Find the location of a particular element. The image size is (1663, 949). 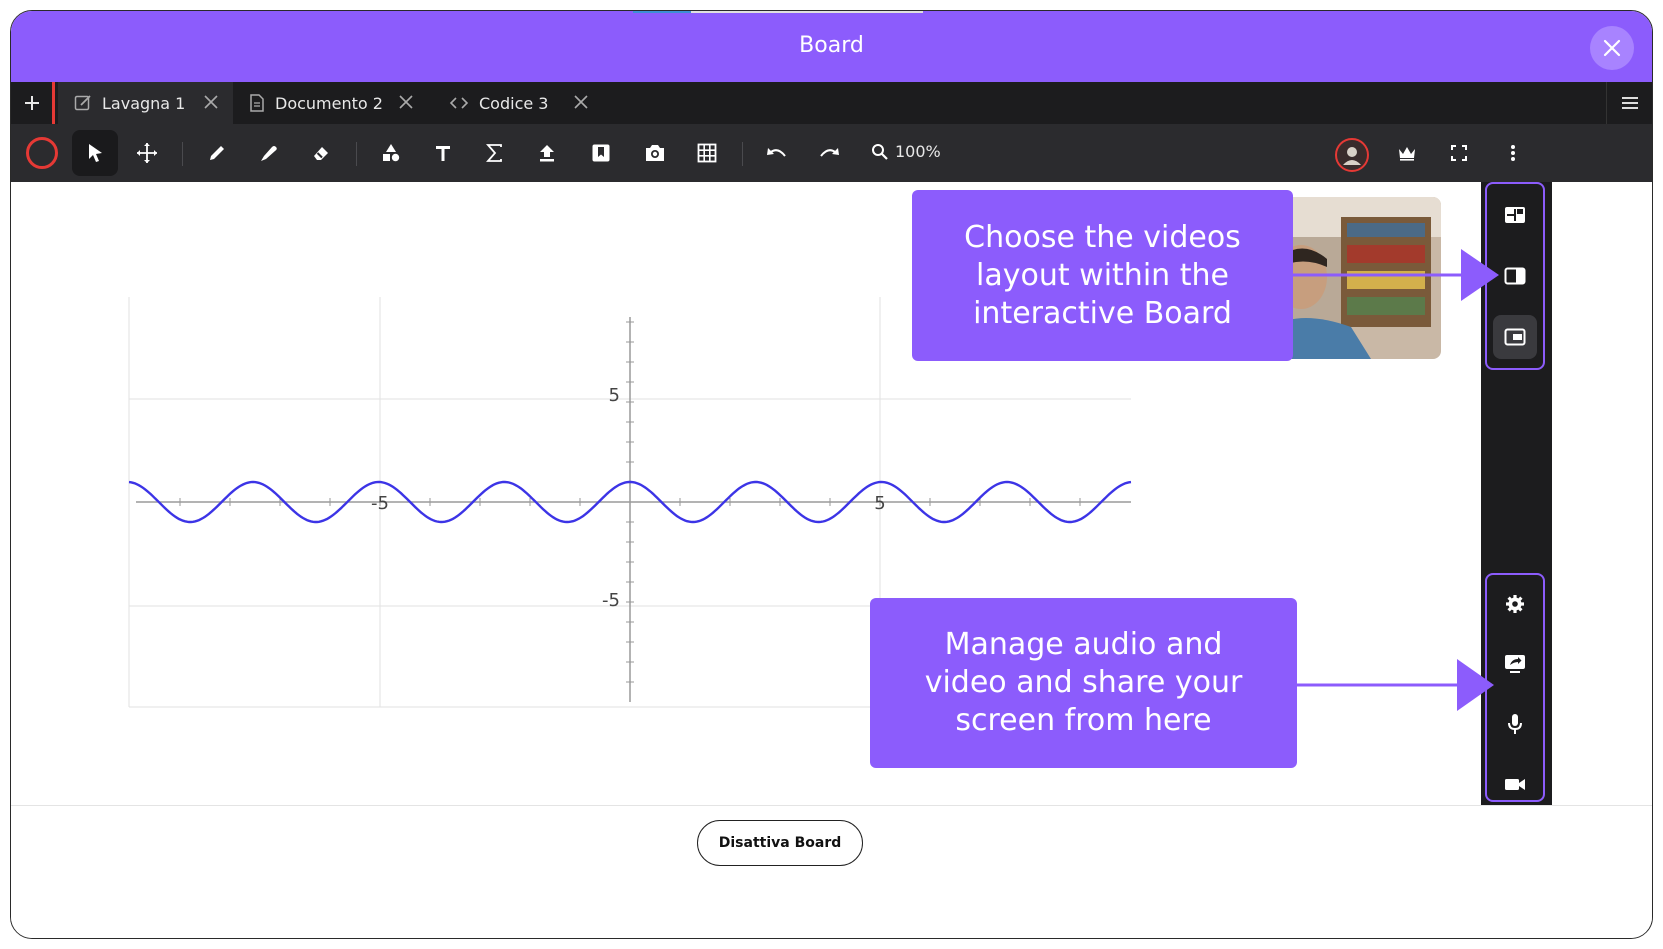

title-bar: Board is located at coordinates (831, 46).